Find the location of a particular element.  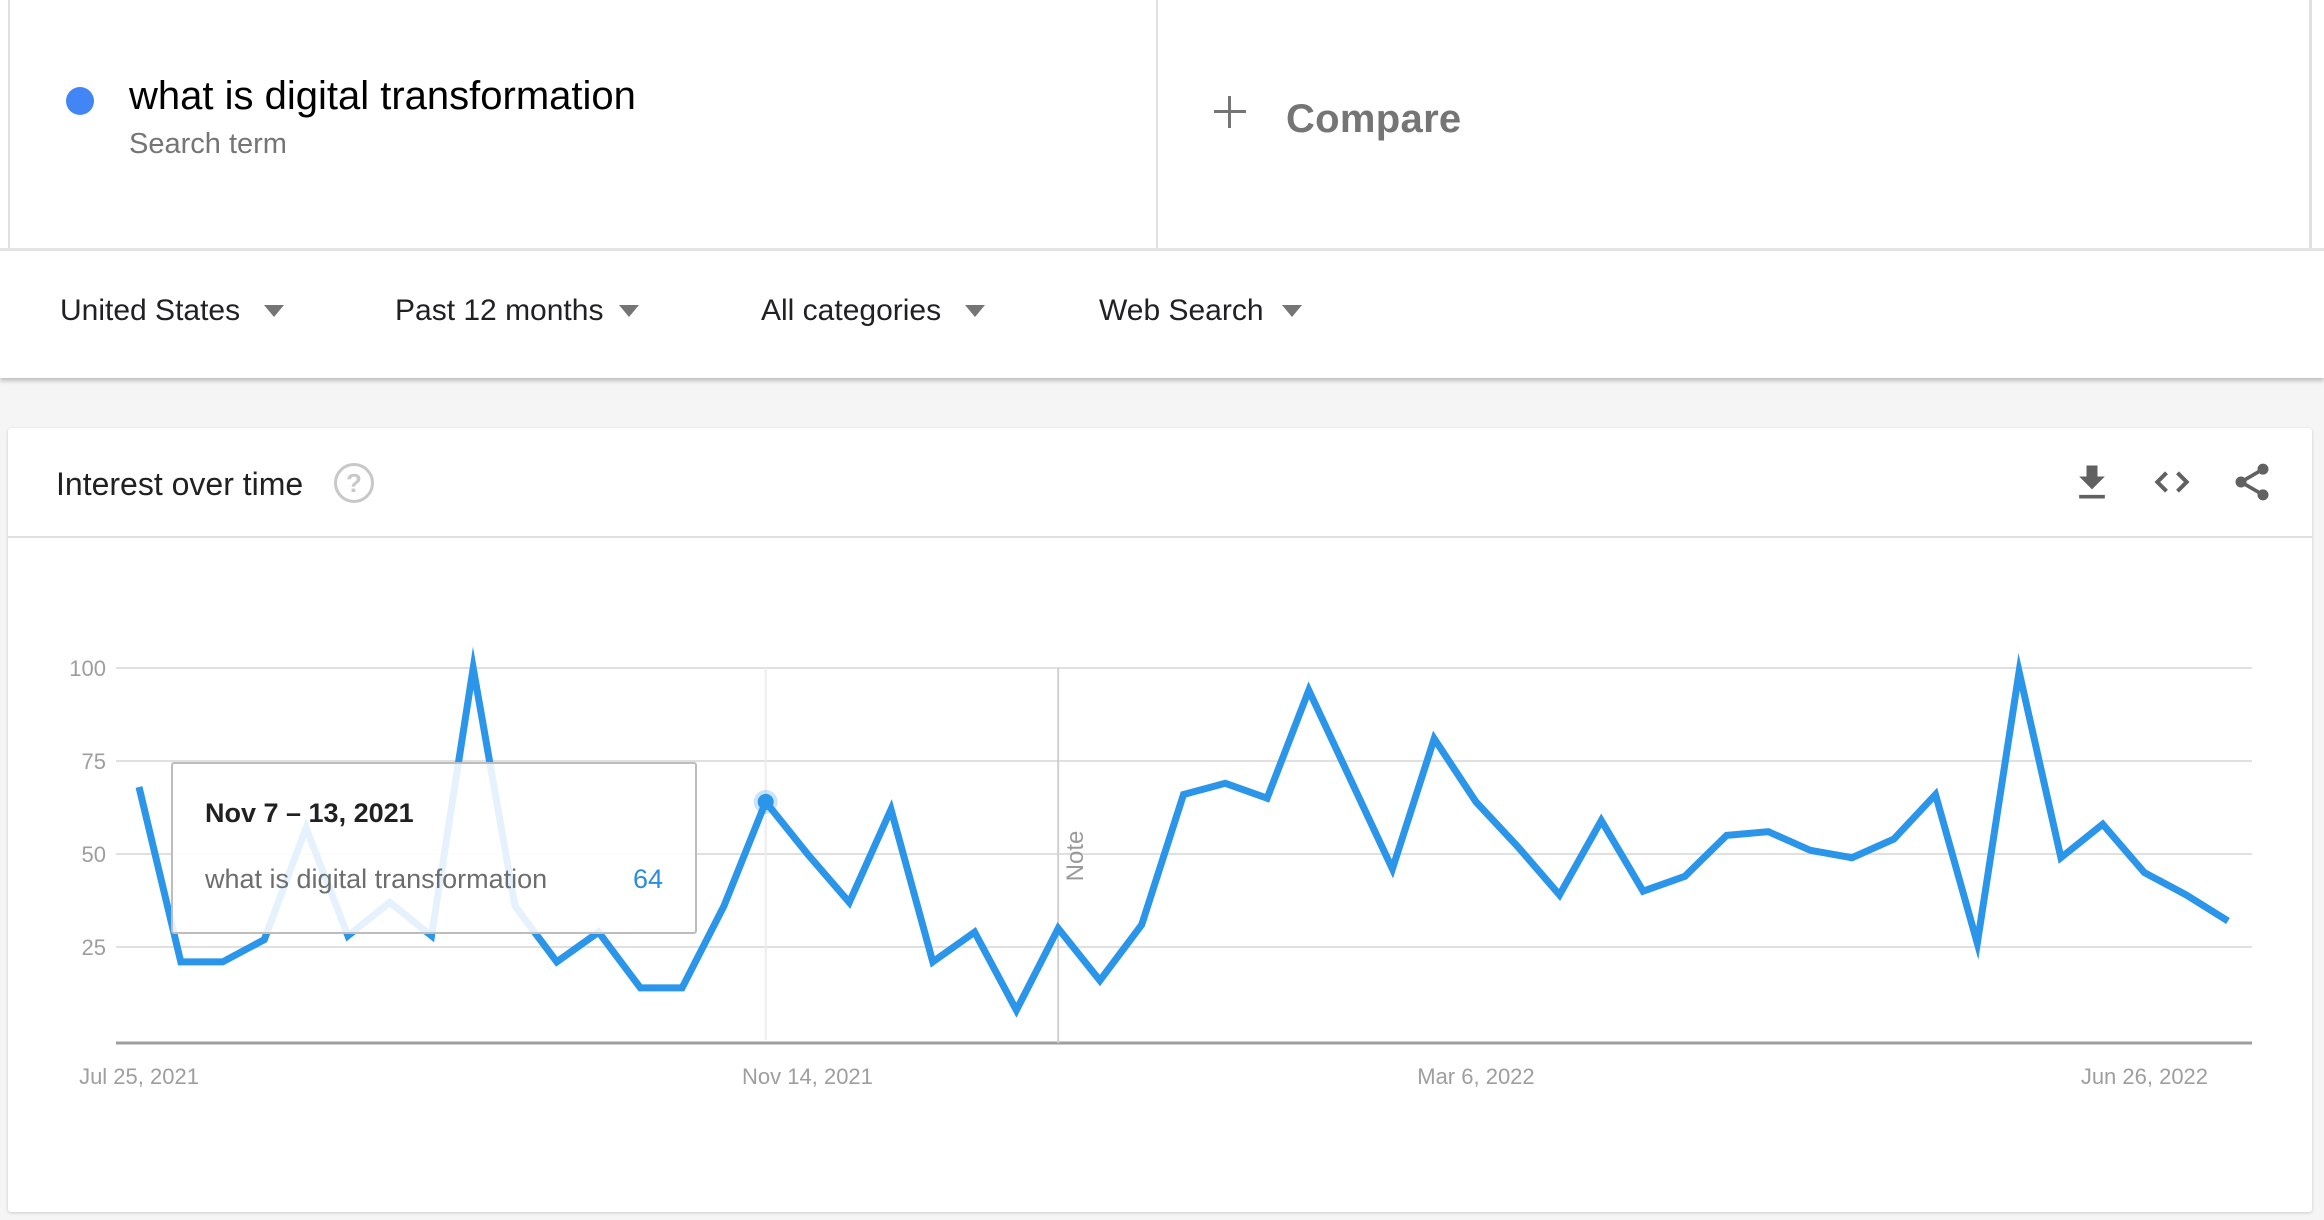

x-tick-label: Jun 26, 2022 is located at coordinates (2144, 1076).